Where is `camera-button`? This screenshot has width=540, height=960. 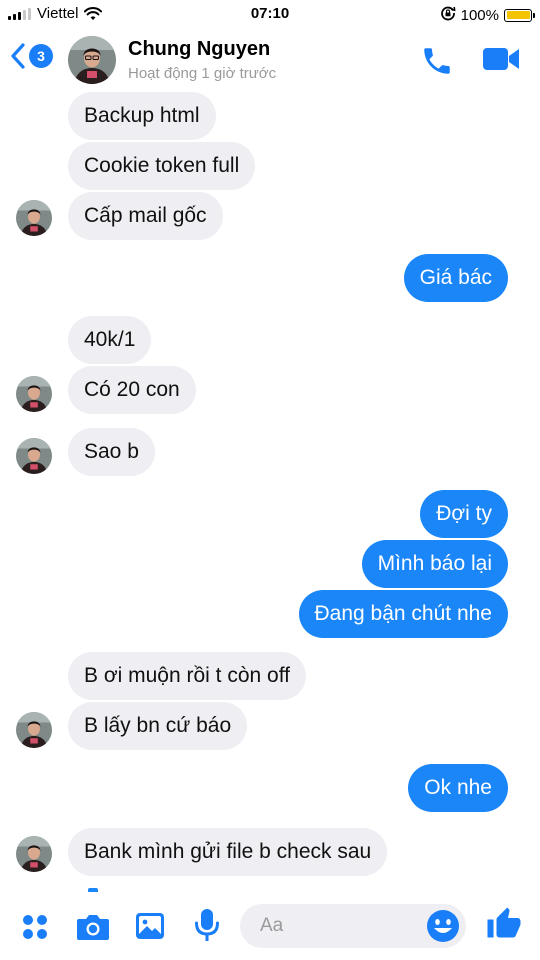
camera-button is located at coordinates (93, 929).